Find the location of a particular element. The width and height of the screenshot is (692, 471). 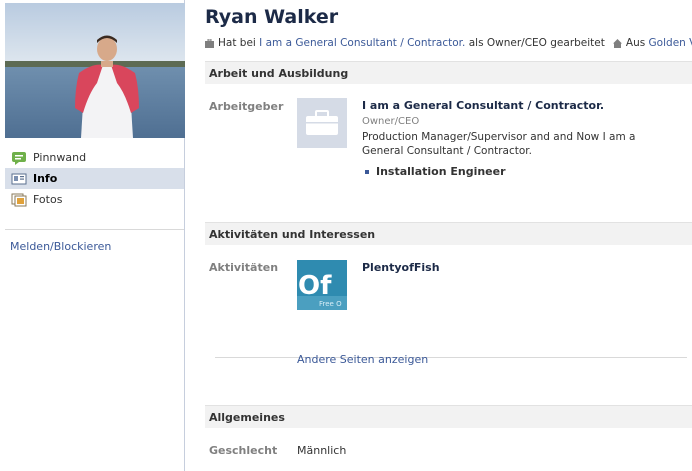

nav-item-label: Fotos is located at coordinates (48, 199).